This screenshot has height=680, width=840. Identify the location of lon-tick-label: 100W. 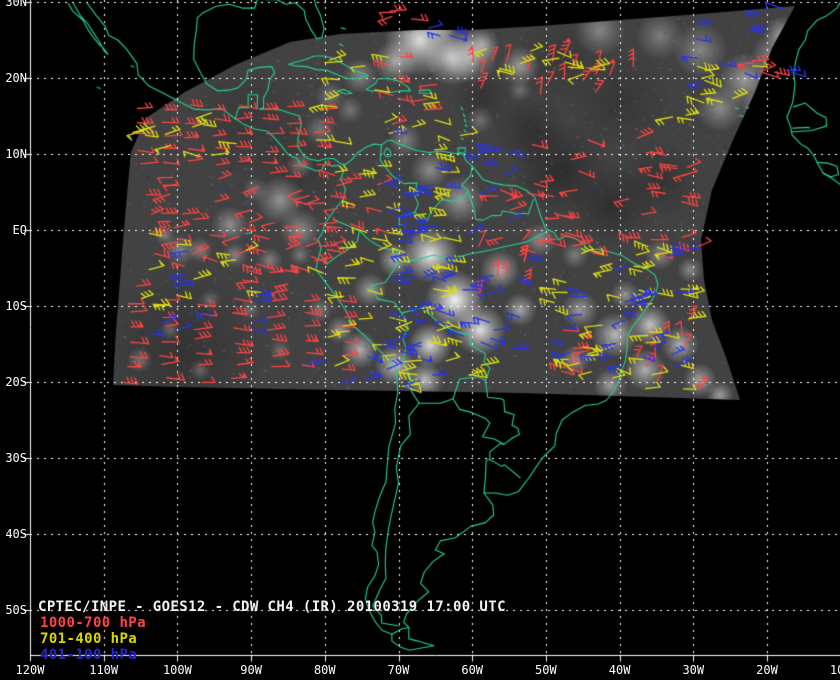
(177, 670).